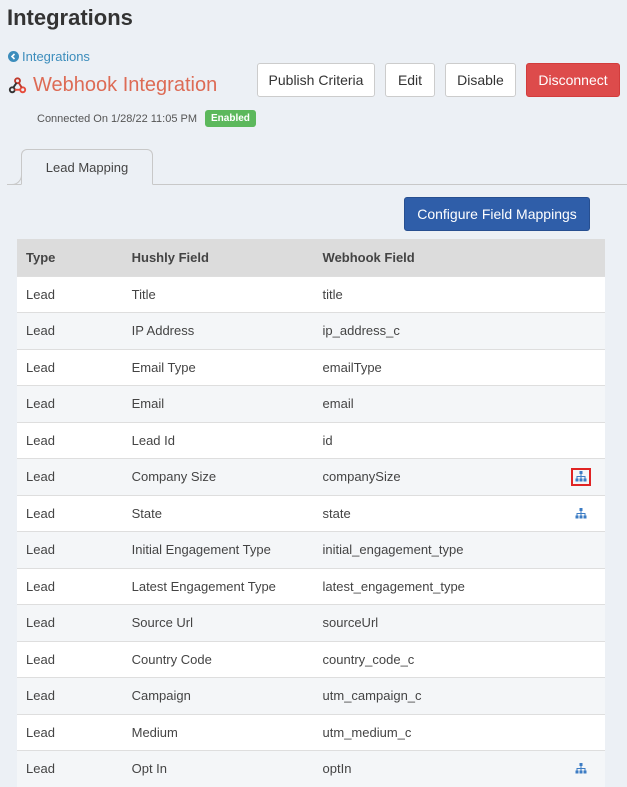  What do you see at coordinates (573, 80) in the screenshot?
I see `disconnect-button: Disconnect` at bounding box center [573, 80].